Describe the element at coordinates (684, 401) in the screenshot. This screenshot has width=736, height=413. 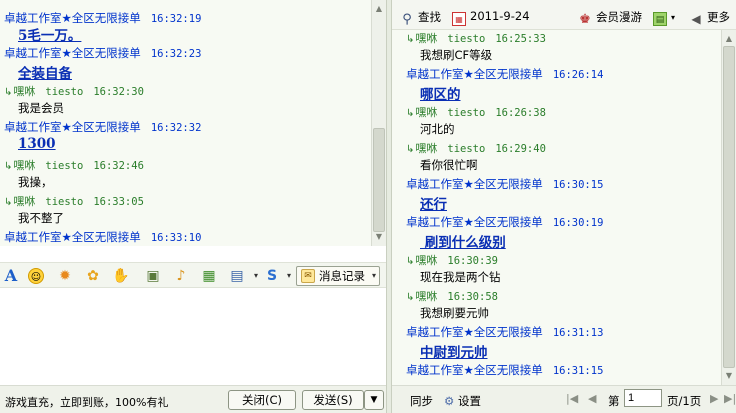
I see `page-suffix: 页/1页` at that location.